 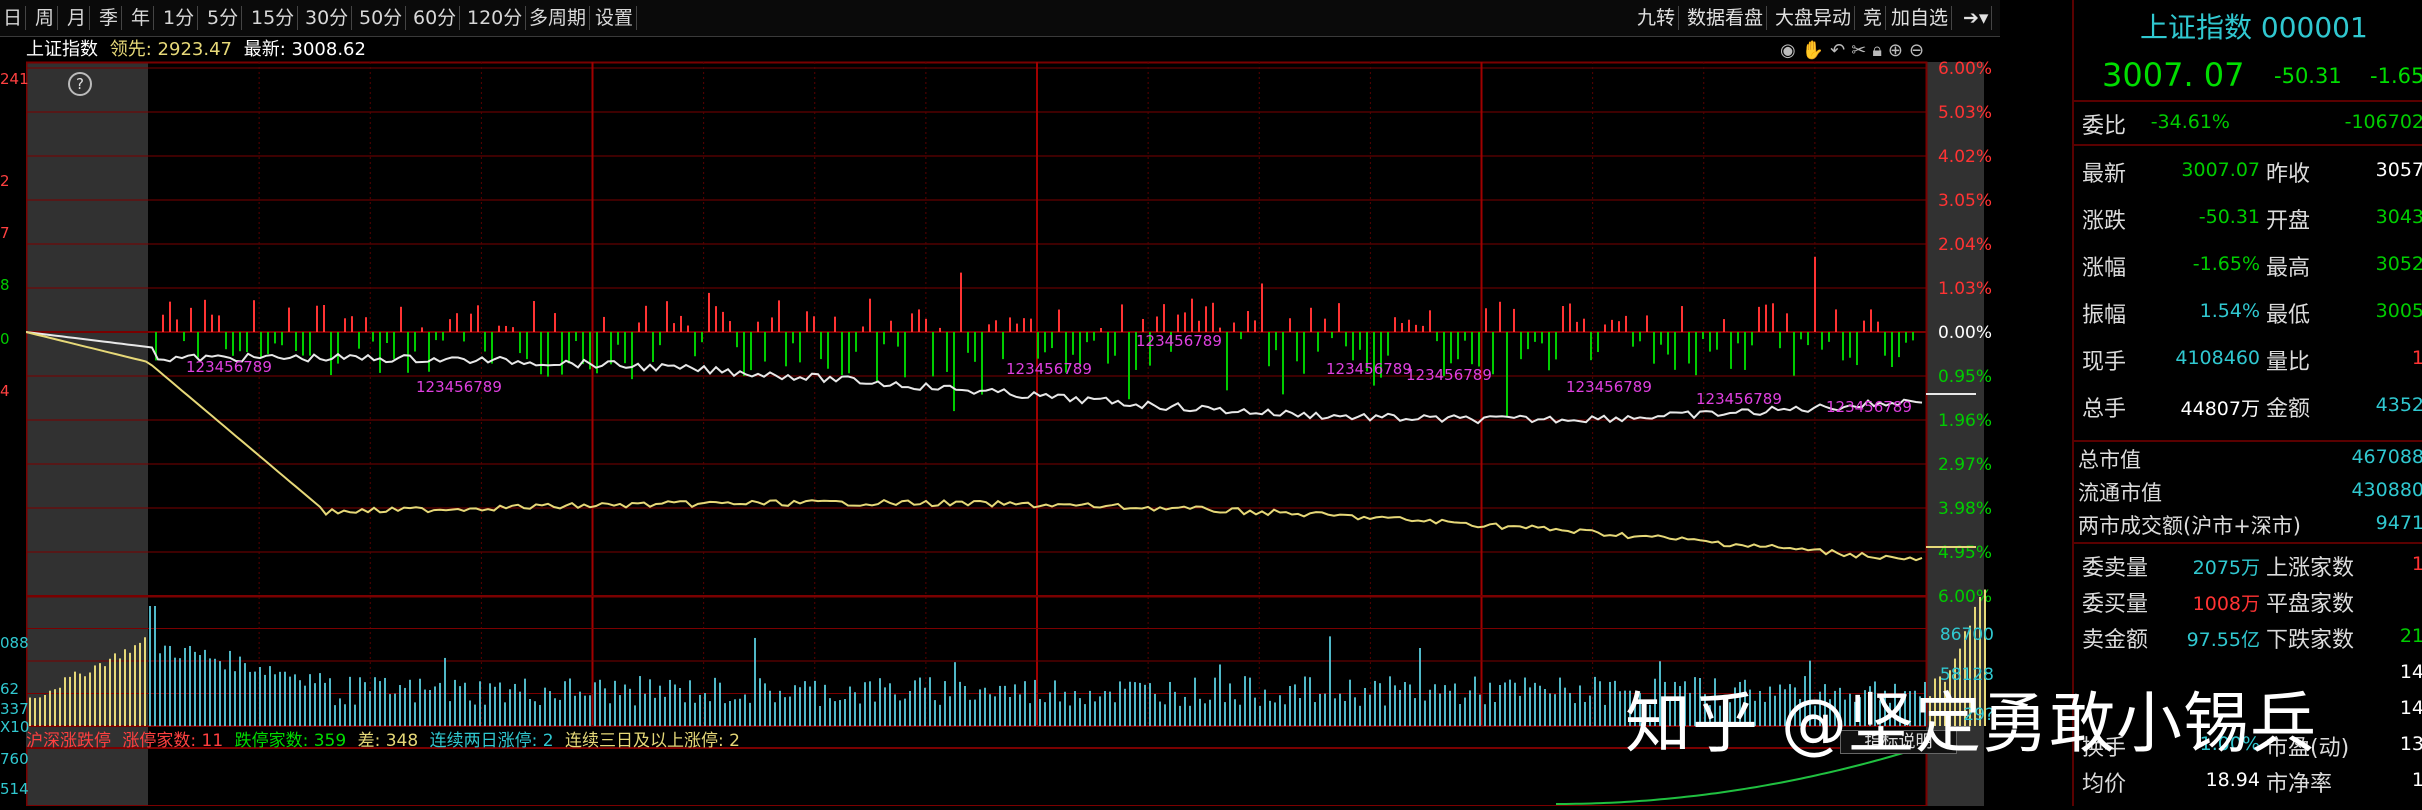 I want to click on quote-value2-d6: 1, so click(x=2416, y=780).